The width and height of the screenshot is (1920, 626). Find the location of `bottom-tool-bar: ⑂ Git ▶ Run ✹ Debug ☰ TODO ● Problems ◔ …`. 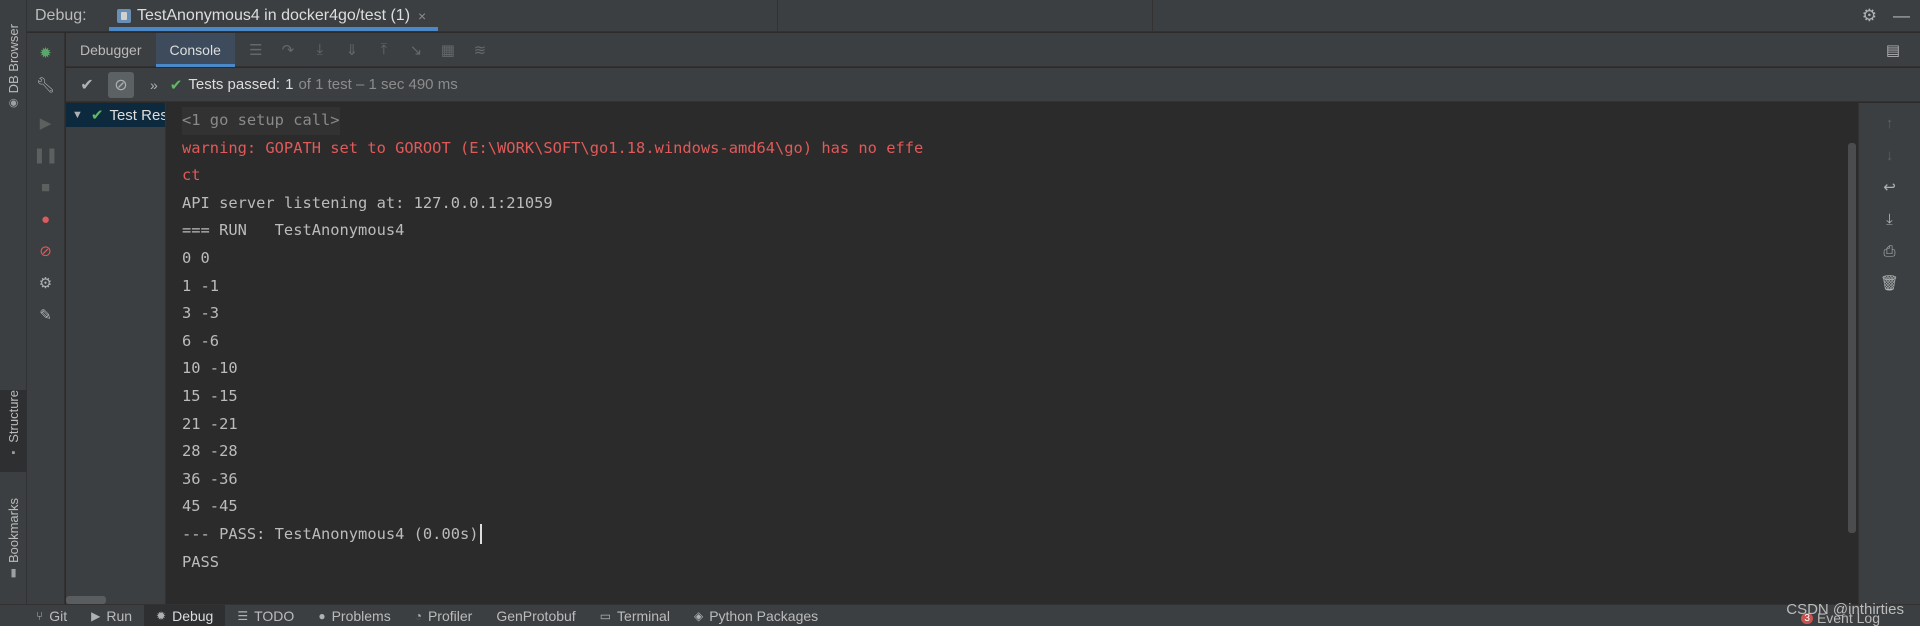

bottom-tool-bar: ⑂ Git ▶ Run ✹ Debug ☰ TODO ● Problems ◔ … is located at coordinates (960, 613).